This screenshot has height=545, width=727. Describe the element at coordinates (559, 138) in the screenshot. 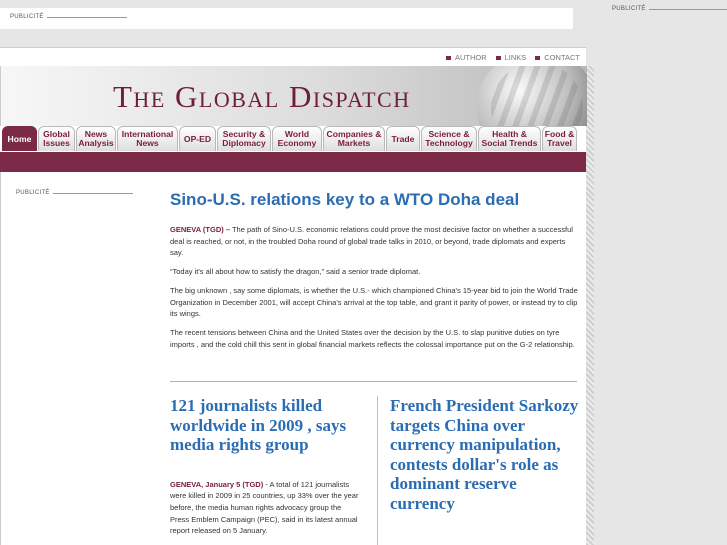

I see `tab-food-travel: Food & Travel` at that location.